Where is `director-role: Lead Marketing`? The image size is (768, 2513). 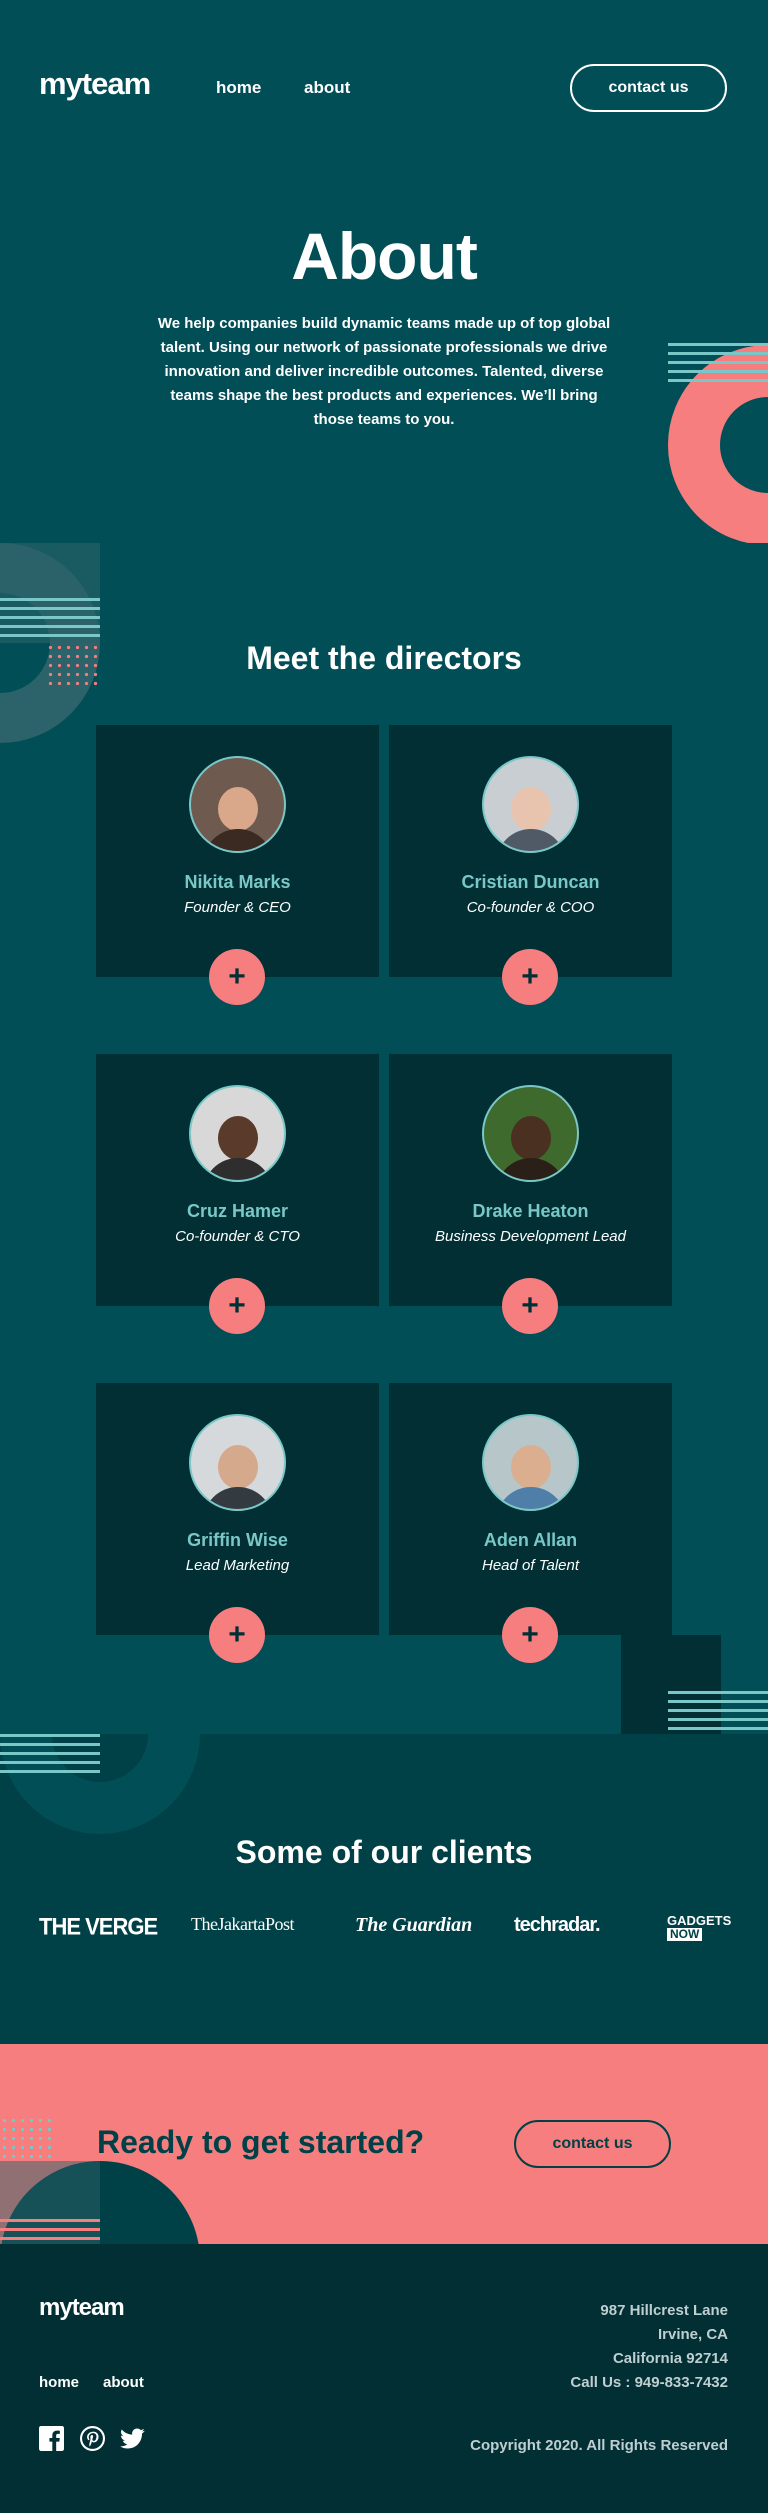
director-role: Lead Marketing is located at coordinates (237, 1565).